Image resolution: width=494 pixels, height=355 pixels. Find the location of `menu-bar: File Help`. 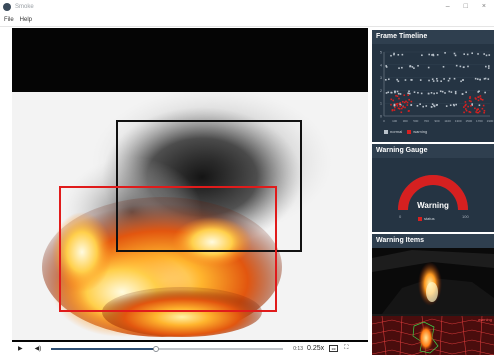

menu-bar: File Help is located at coordinates (247, 20).